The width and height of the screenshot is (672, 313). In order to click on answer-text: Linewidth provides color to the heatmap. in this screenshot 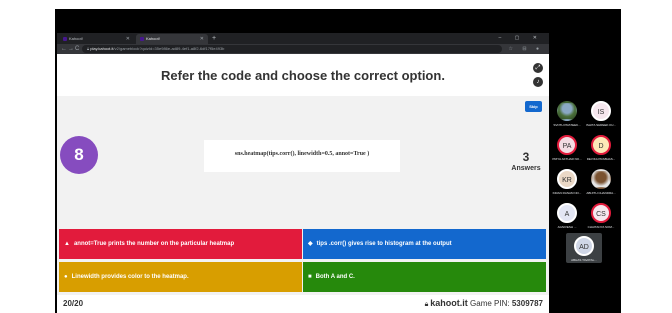, I will do `click(130, 277)`.